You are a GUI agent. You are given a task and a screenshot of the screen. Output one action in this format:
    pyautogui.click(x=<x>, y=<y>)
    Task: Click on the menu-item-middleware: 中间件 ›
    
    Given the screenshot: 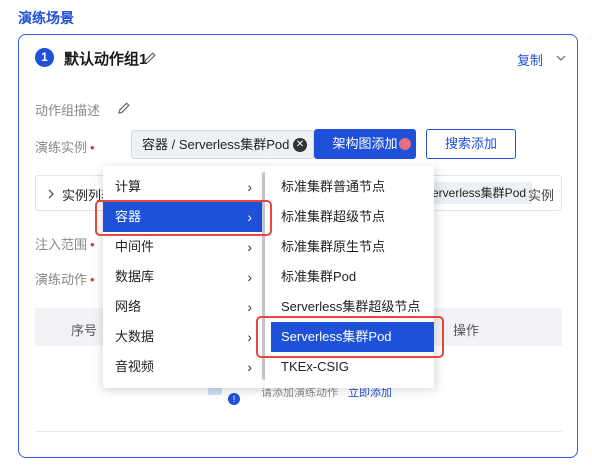 What is the action you would take?
    pyautogui.click(x=185, y=247)
    